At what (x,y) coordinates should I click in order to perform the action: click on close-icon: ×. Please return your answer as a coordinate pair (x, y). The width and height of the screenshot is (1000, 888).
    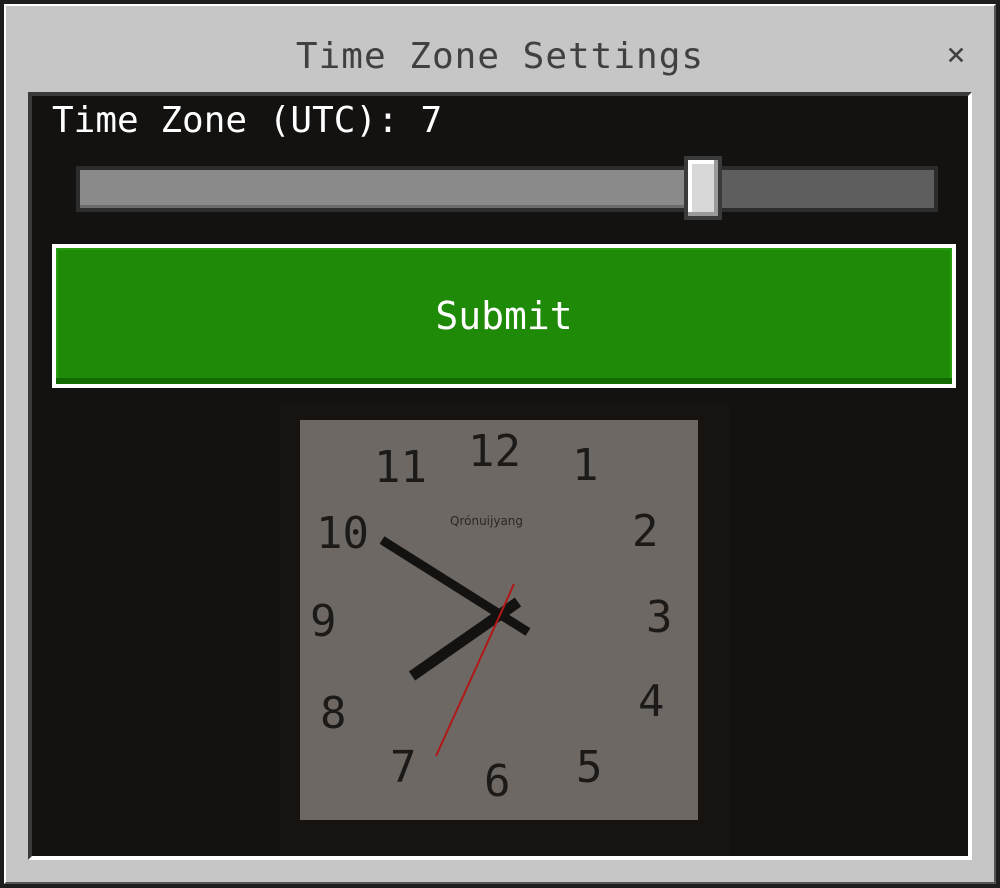
    Looking at the image, I should click on (956, 54).